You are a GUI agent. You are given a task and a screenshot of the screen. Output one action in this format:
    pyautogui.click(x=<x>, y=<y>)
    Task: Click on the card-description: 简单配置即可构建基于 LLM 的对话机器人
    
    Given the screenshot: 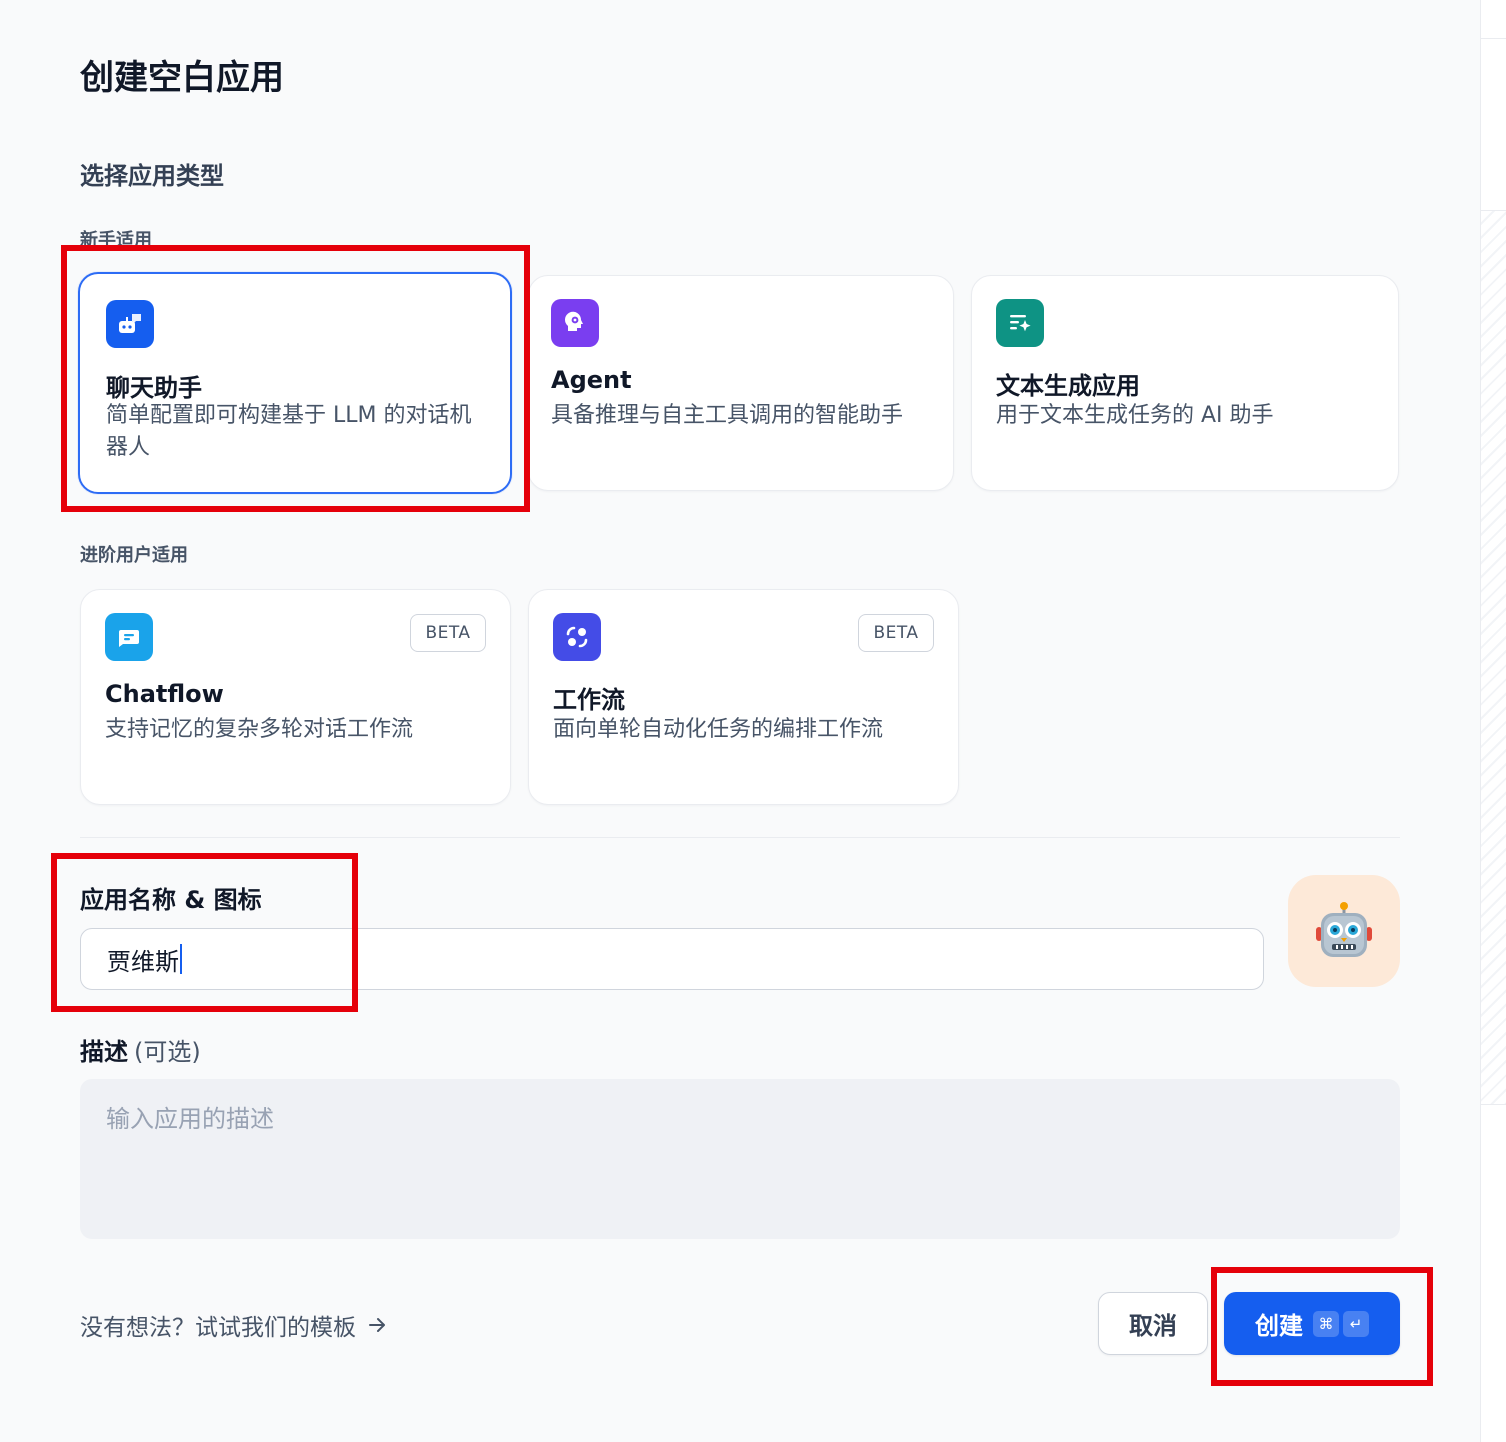 What is the action you would take?
    pyautogui.click(x=289, y=431)
    